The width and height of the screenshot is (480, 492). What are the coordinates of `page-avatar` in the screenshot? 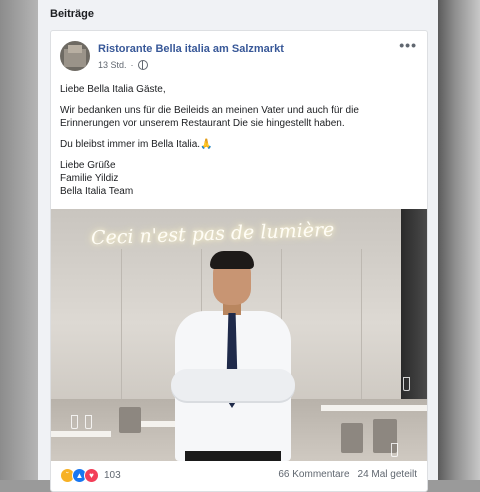 It's located at (75, 56).